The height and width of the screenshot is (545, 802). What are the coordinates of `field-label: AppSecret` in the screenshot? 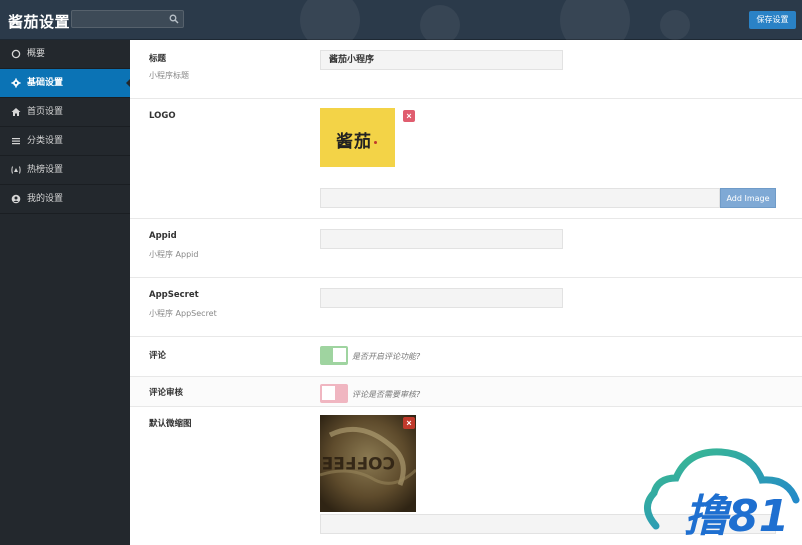 It's located at (174, 295).